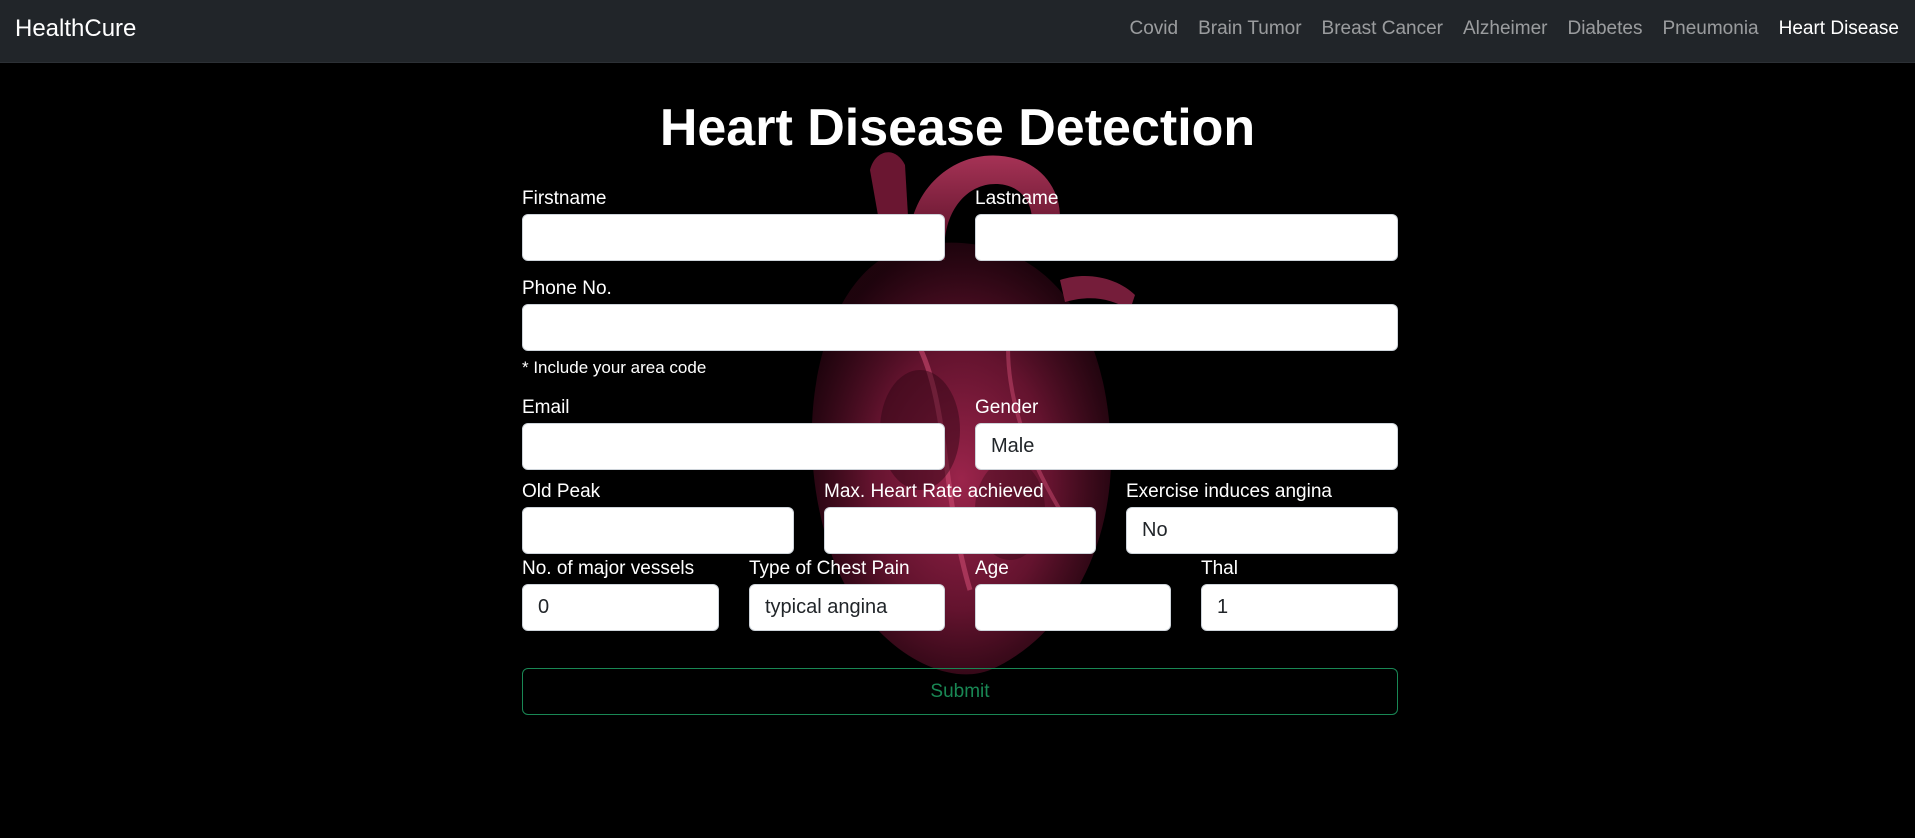 This screenshot has width=1915, height=838. I want to click on page-title: Heart Disease Detection, so click(957, 128).